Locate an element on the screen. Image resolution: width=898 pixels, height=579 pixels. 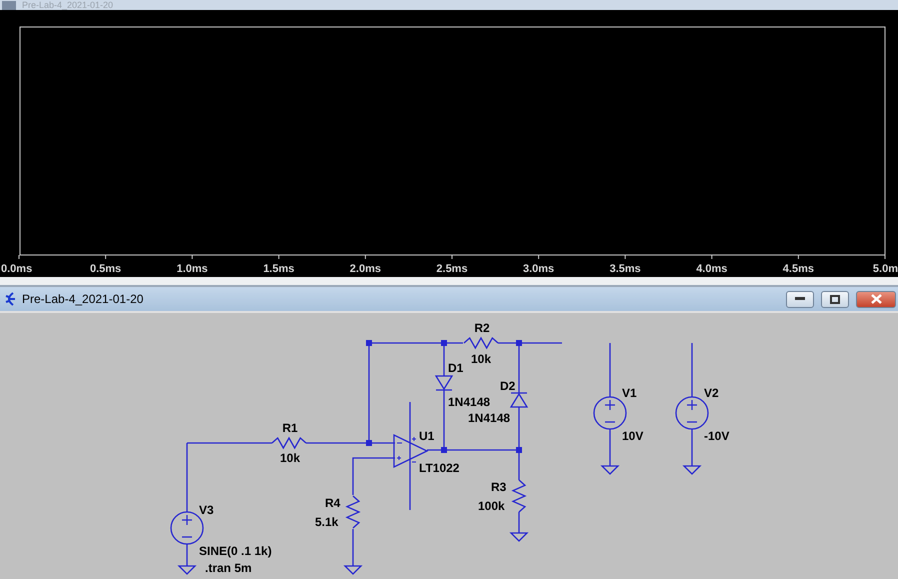
axis-tick-label: 2.0ms is located at coordinates (365, 269).